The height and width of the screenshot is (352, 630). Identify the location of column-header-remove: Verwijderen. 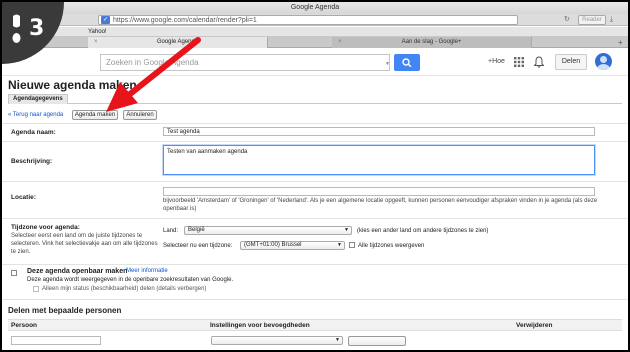
(534, 325).